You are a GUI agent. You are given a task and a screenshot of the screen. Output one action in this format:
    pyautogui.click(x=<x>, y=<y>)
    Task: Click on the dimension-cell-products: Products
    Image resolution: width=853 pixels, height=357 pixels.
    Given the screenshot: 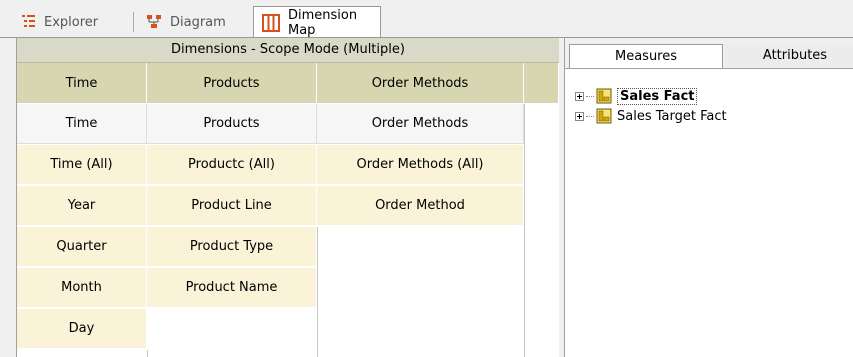 What is the action you would take?
    pyautogui.click(x=232, y=124)
    